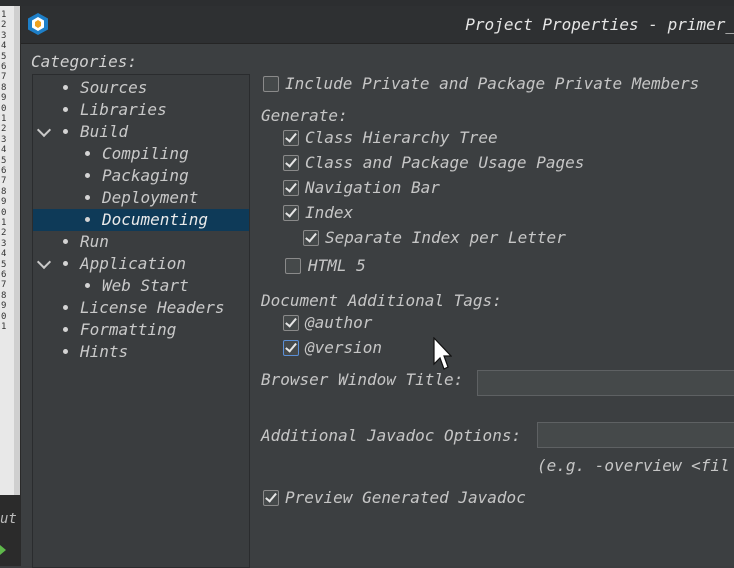 Image resolution: width=734 pixels, height=568 pixels. Describe the element at coordinates (145, 285) in the screenshot. I see `category-label: Web Start` at that location.